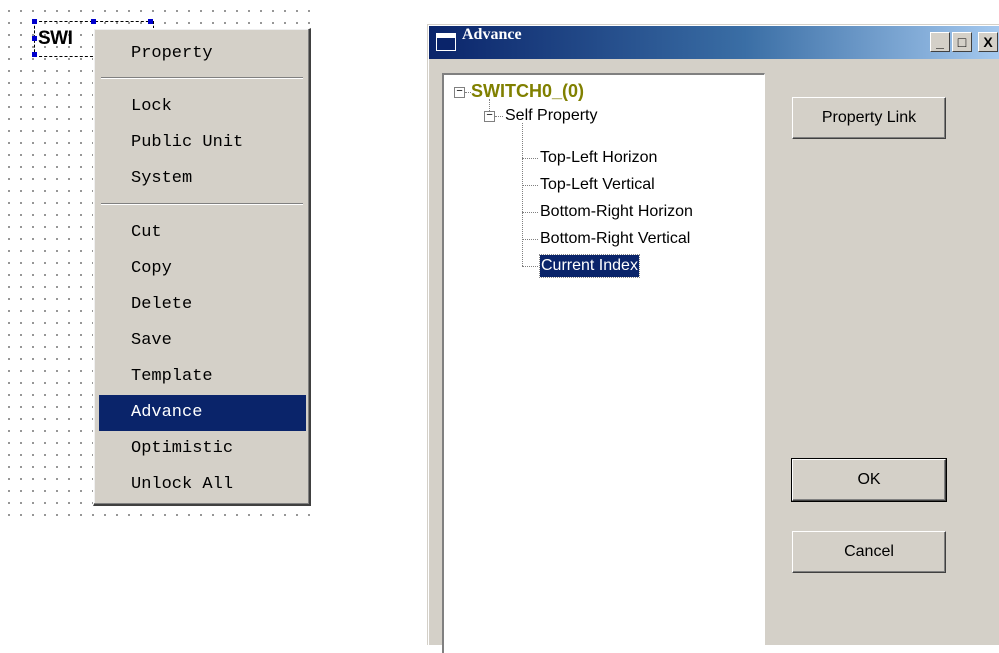 This screenshot has width=999, height=653. I want to click on maximize-button: □, so click(962, 42).